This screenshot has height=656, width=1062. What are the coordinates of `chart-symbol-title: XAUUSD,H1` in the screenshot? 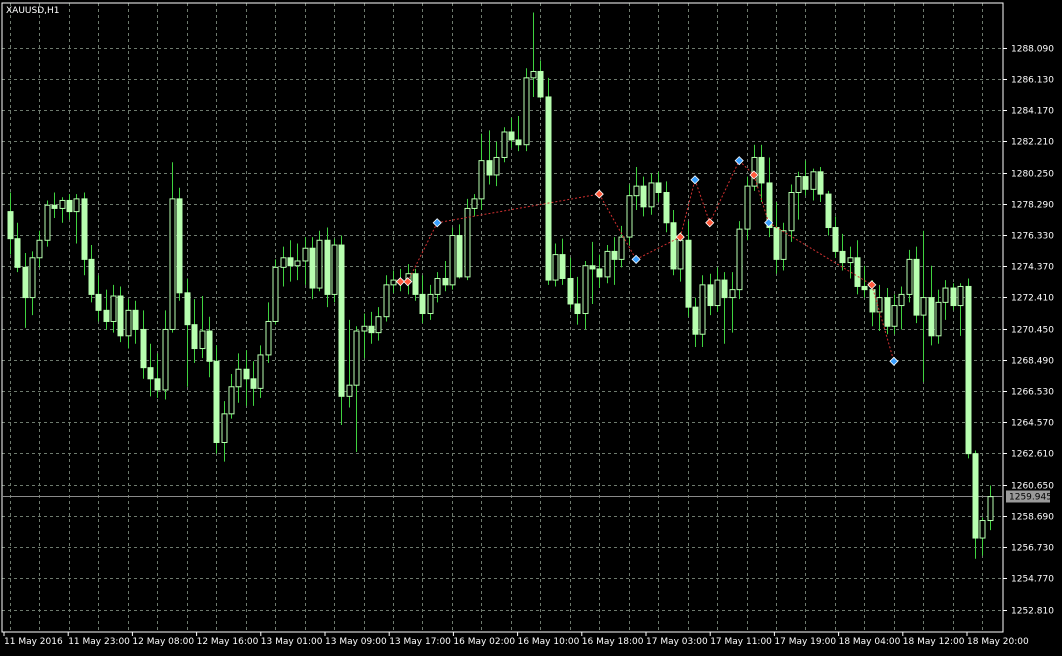 It's located at (33, 11).